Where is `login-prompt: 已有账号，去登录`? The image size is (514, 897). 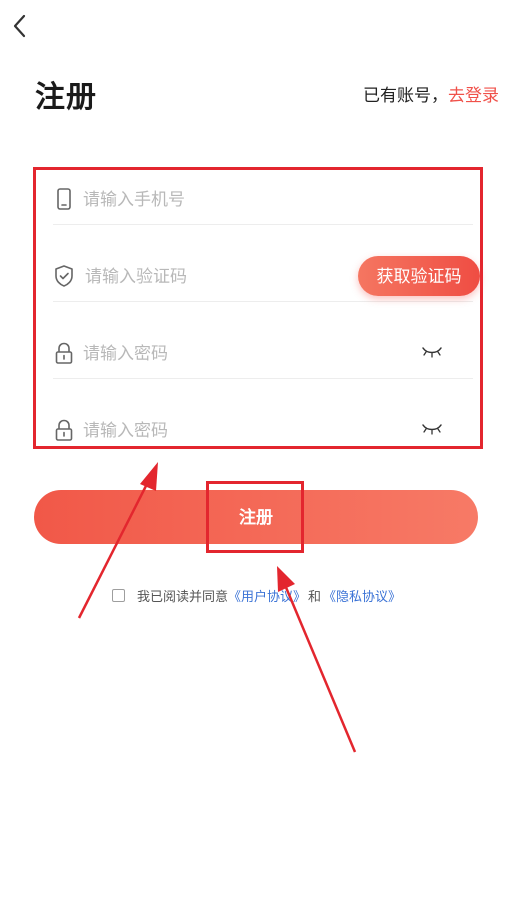 login-prompt: 已有账号，去登录 is located at coordinates (431, 93).